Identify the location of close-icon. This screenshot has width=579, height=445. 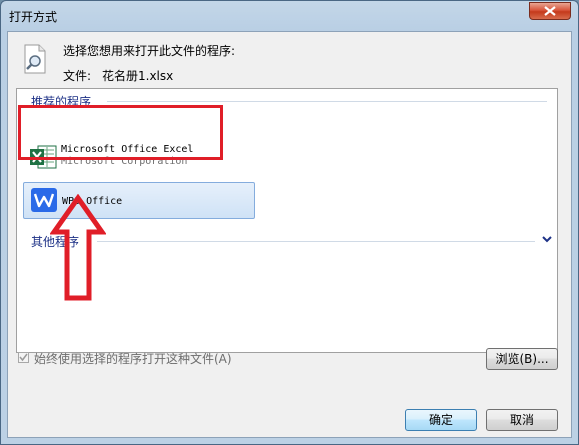
(550, 11).